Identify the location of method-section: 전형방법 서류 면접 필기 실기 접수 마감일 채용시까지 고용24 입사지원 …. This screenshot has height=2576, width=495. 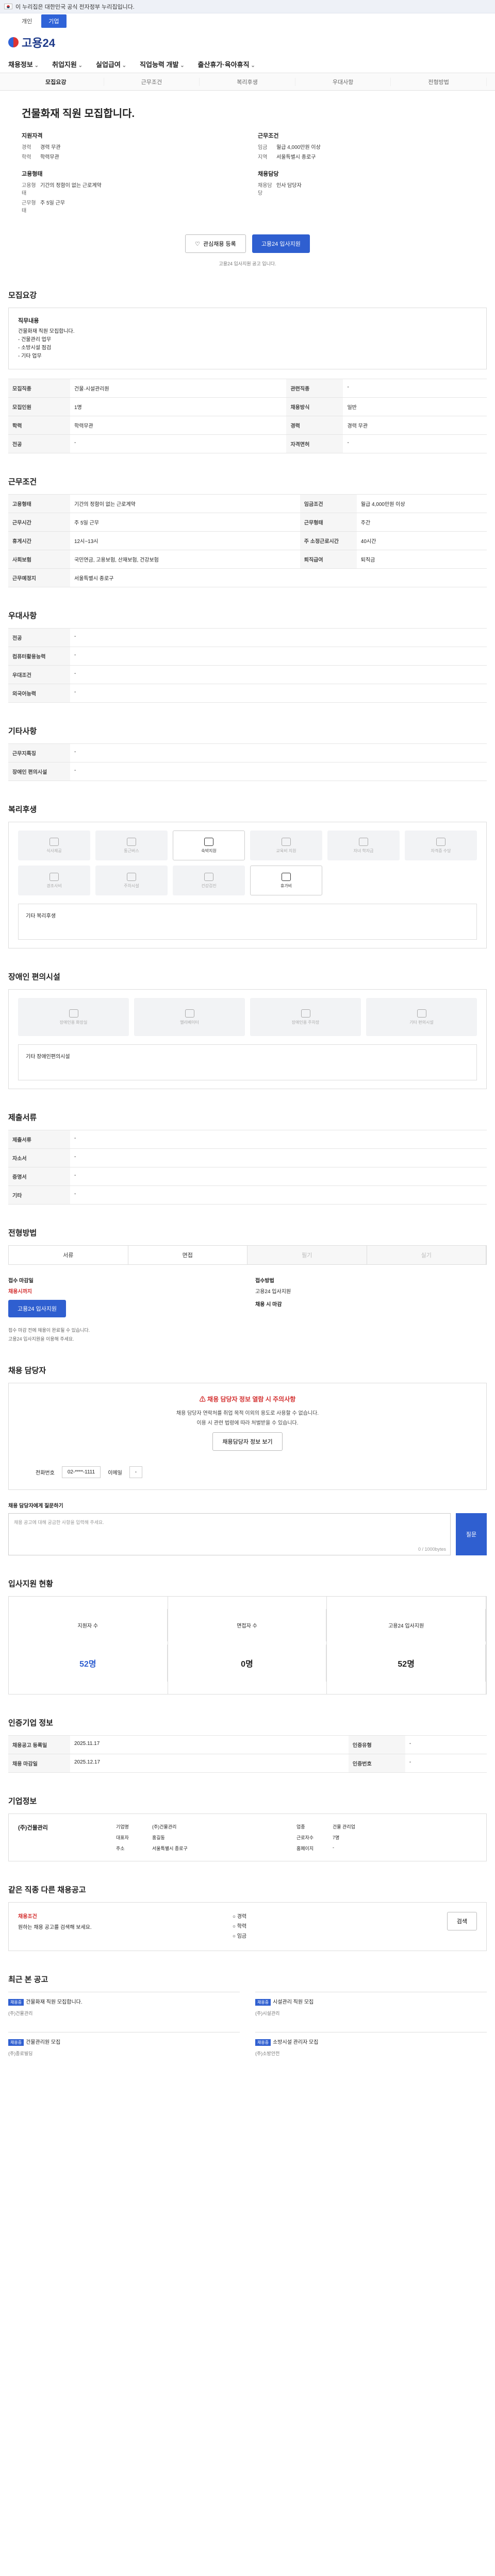
(247, 1284).